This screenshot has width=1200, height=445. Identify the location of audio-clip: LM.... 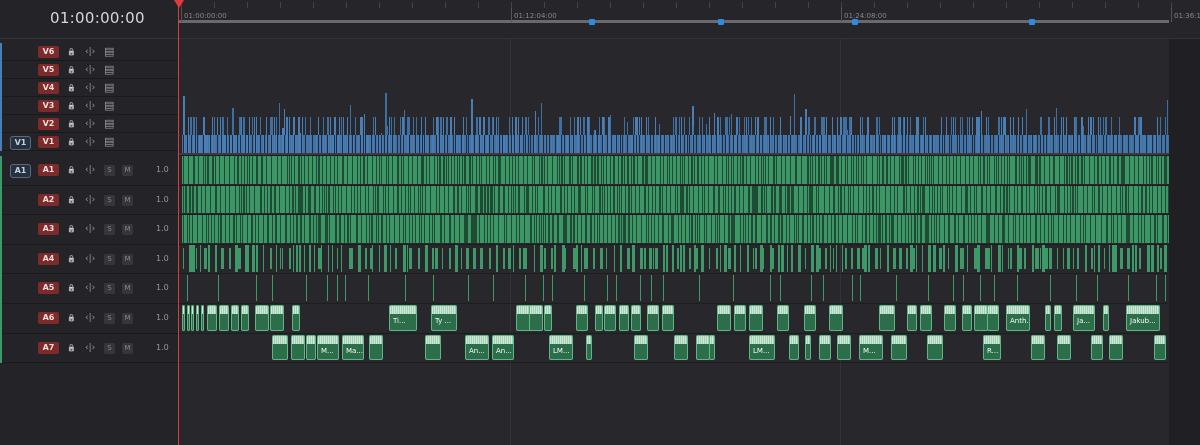
(561, 347).